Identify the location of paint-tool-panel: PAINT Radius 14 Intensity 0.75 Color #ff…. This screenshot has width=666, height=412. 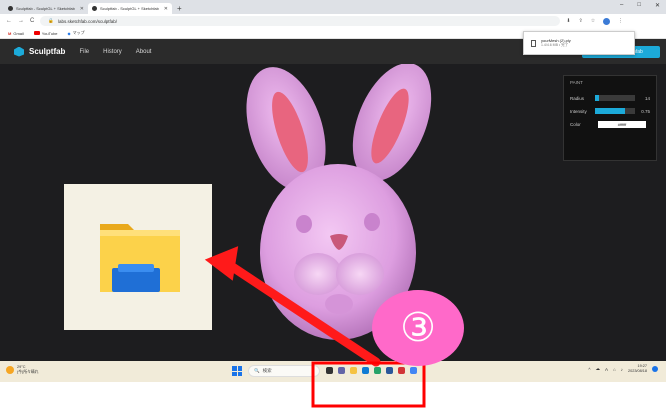
(610, 118).